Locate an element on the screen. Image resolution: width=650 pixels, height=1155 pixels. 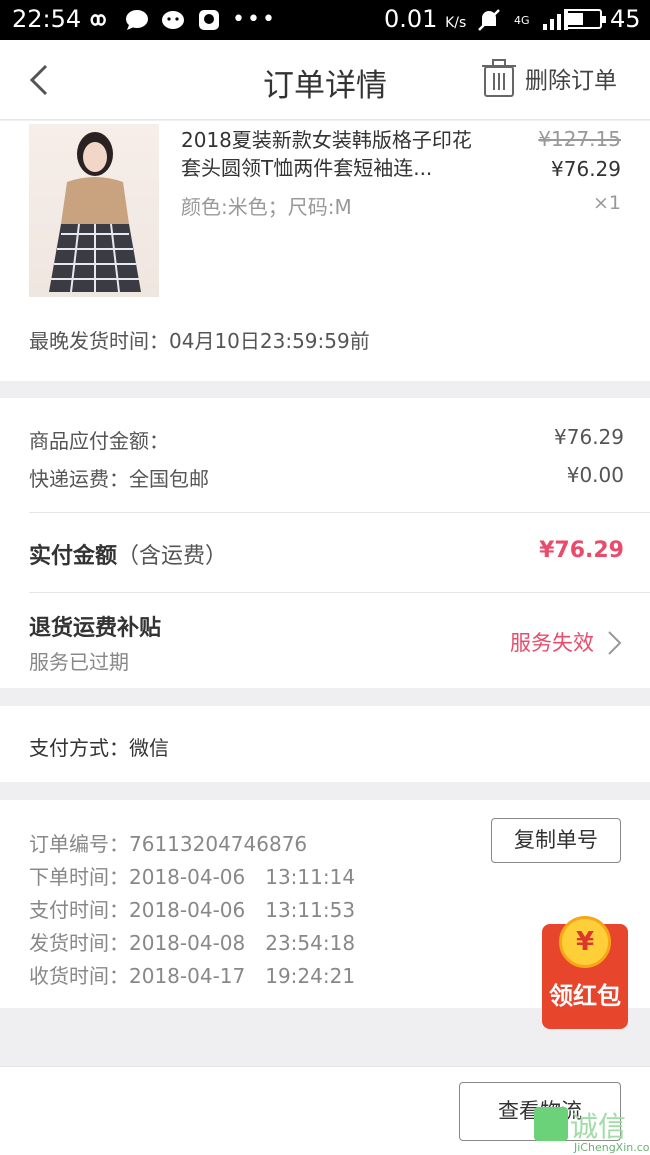
goods-amount-value: ¥76.29 is located at coordinates (589, 437).